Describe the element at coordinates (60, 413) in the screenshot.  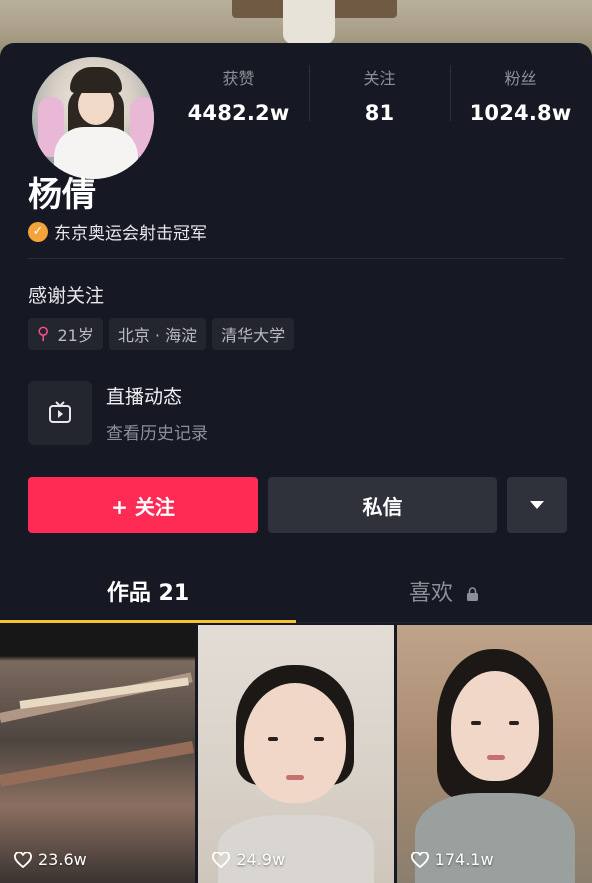
I see `live-tv-icon` at that location.